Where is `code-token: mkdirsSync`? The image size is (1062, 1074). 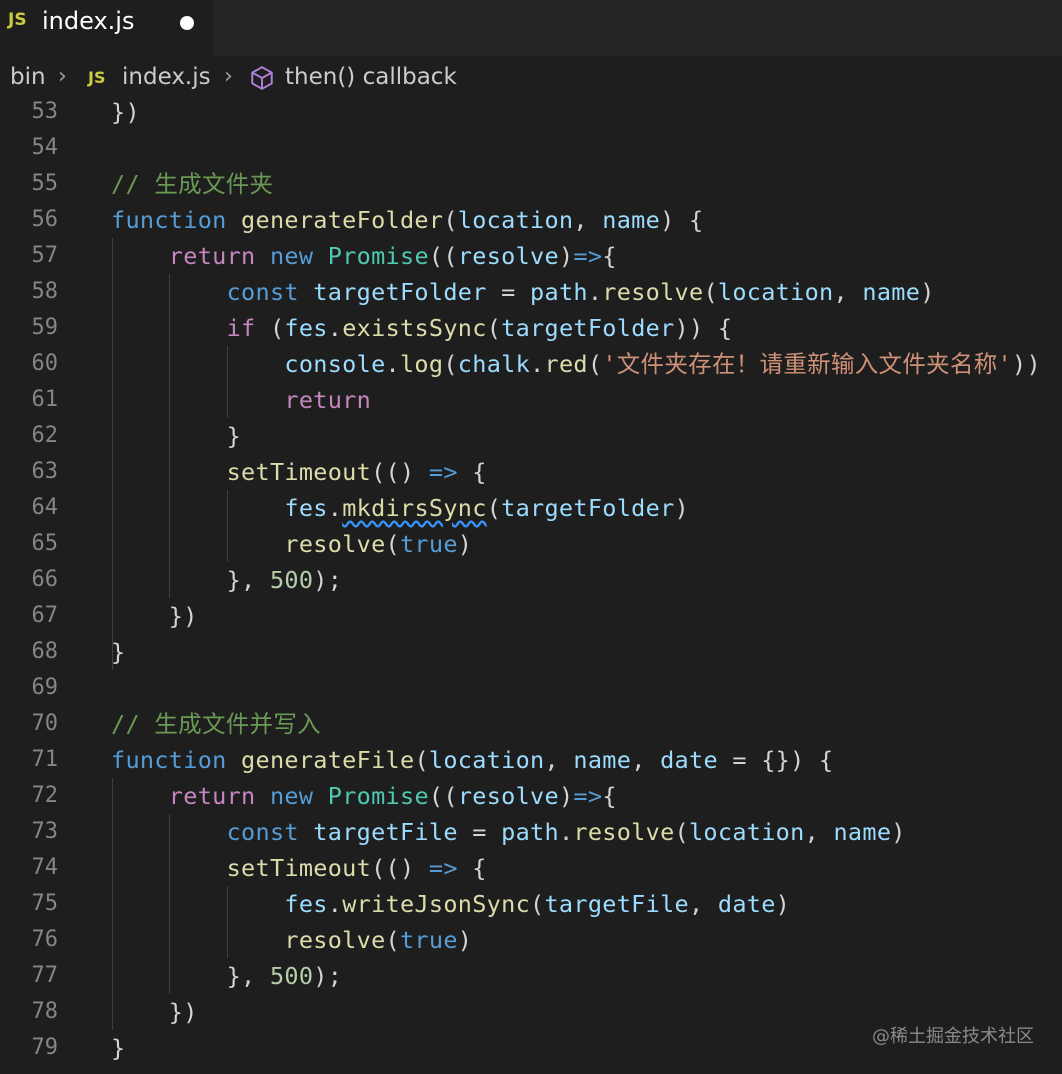 code-token: mkdirsSync is located at coordinates (414, 508).